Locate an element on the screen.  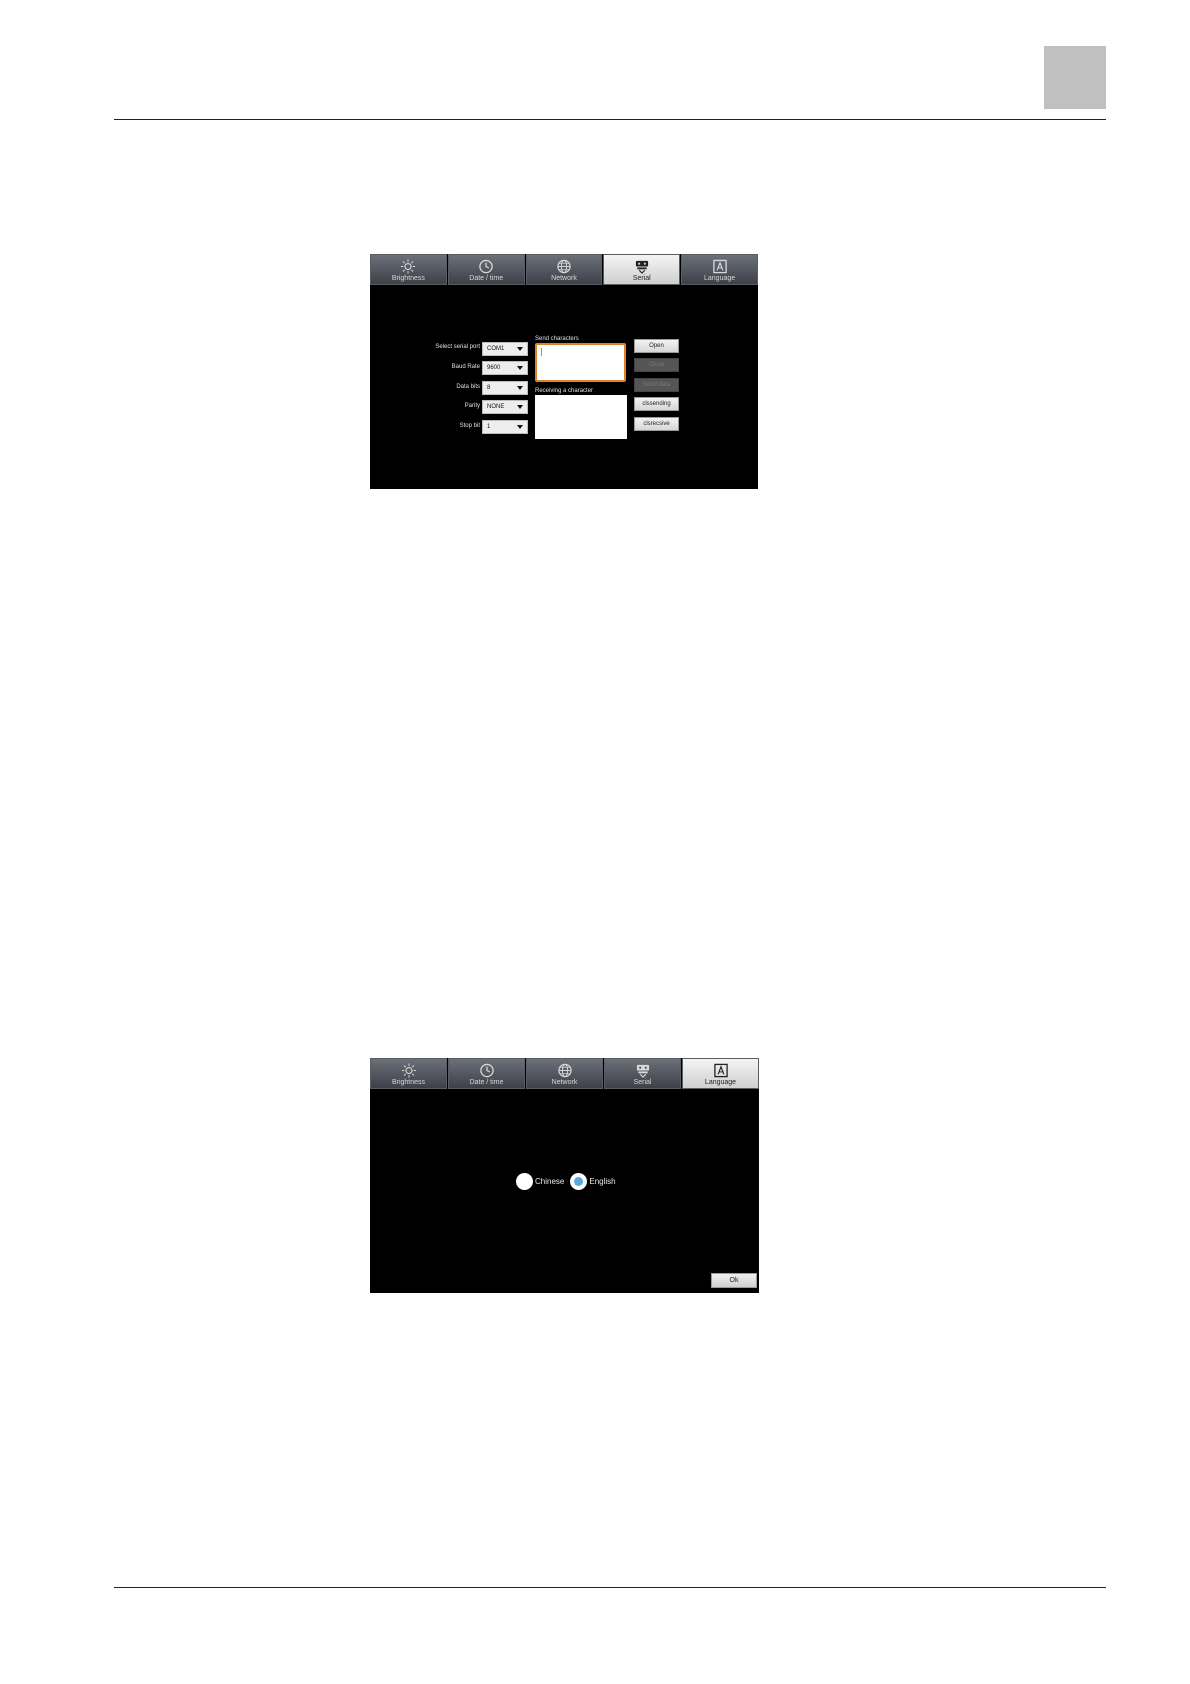
close-button: Close is located at coordinates (656, 365).